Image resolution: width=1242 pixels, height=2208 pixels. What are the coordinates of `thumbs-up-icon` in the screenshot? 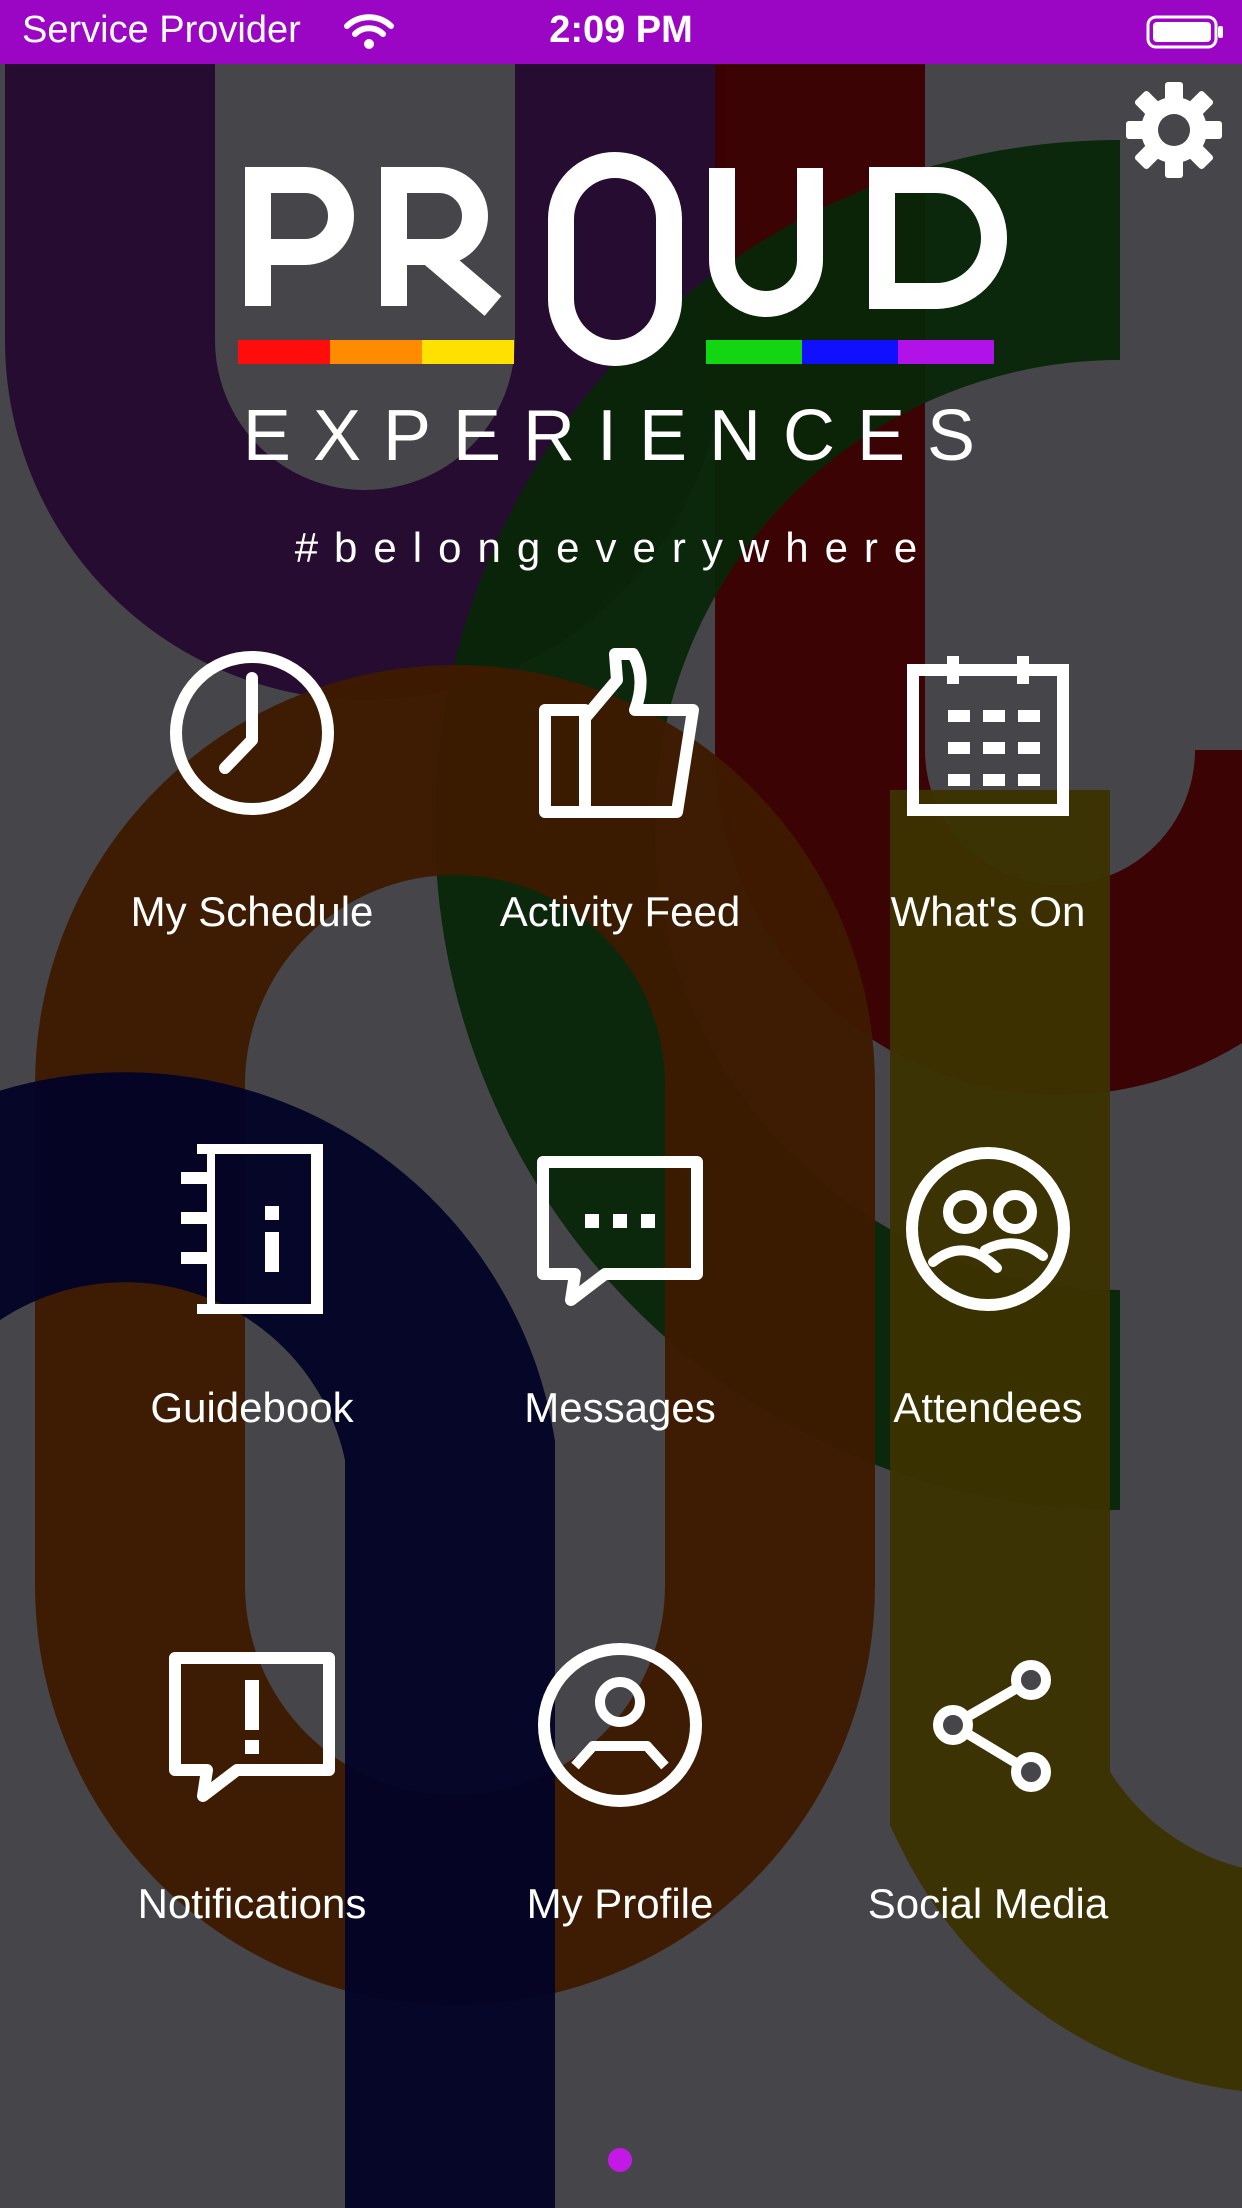 It's located at (619, 733).